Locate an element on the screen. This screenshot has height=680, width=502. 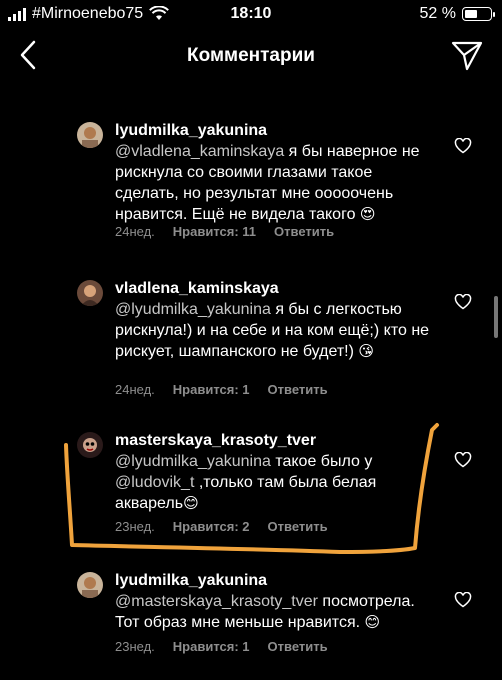
page-title: Комментарии is located at coordinates (251, 55).